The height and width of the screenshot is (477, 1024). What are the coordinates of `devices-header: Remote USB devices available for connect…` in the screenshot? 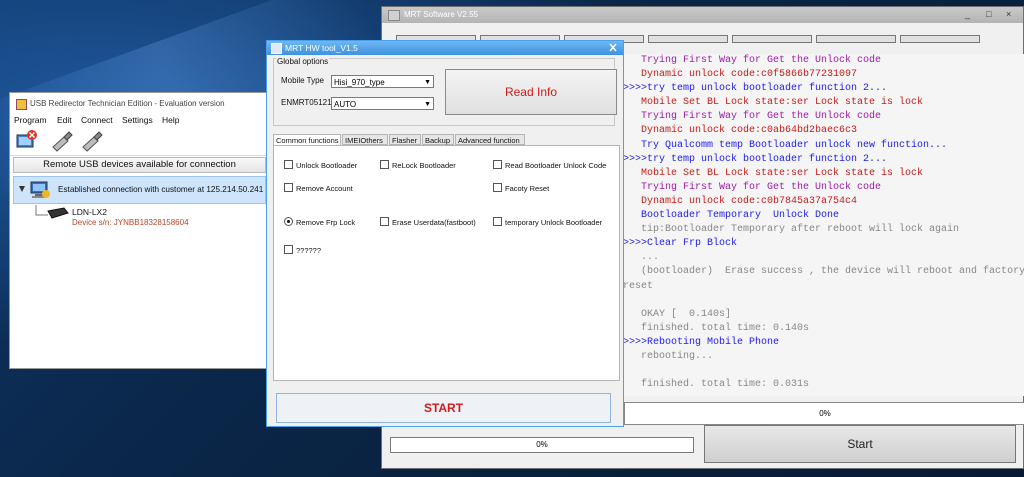 It's located at (139, 165).